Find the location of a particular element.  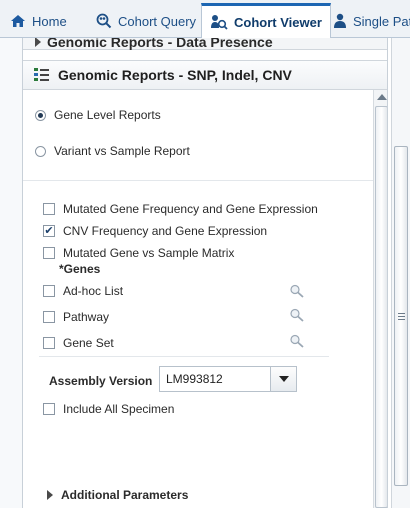

clipped-section-title: Genomic Reports - Data Presence is located at coordinates (160, 44).